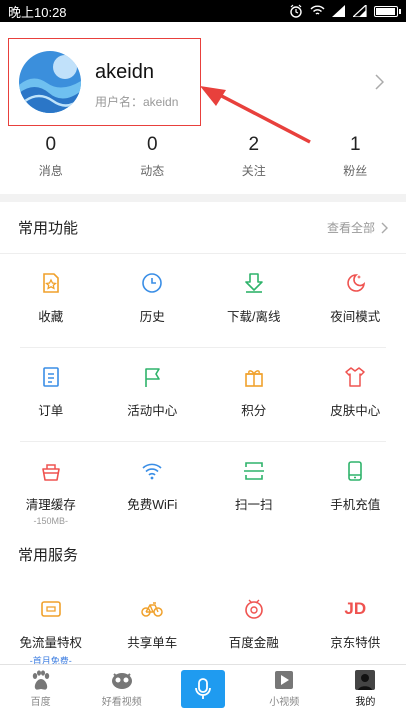 This screenshot has width=406, height=712. Describe the element at coordinates (355, 626) in the screenshot. I see `service-jd-special: JD 京东特供` at that location.